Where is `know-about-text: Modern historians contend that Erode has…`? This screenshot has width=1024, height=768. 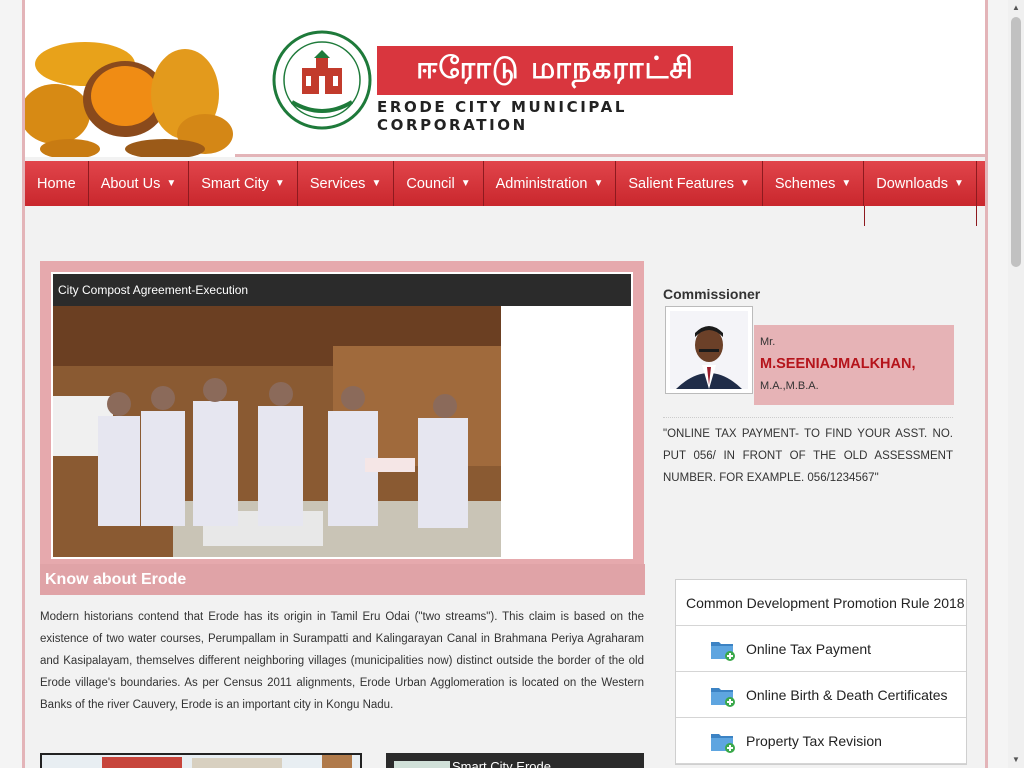
know-about-text: Modern historians contend that Erode has… is located at coordinates (342, 661).